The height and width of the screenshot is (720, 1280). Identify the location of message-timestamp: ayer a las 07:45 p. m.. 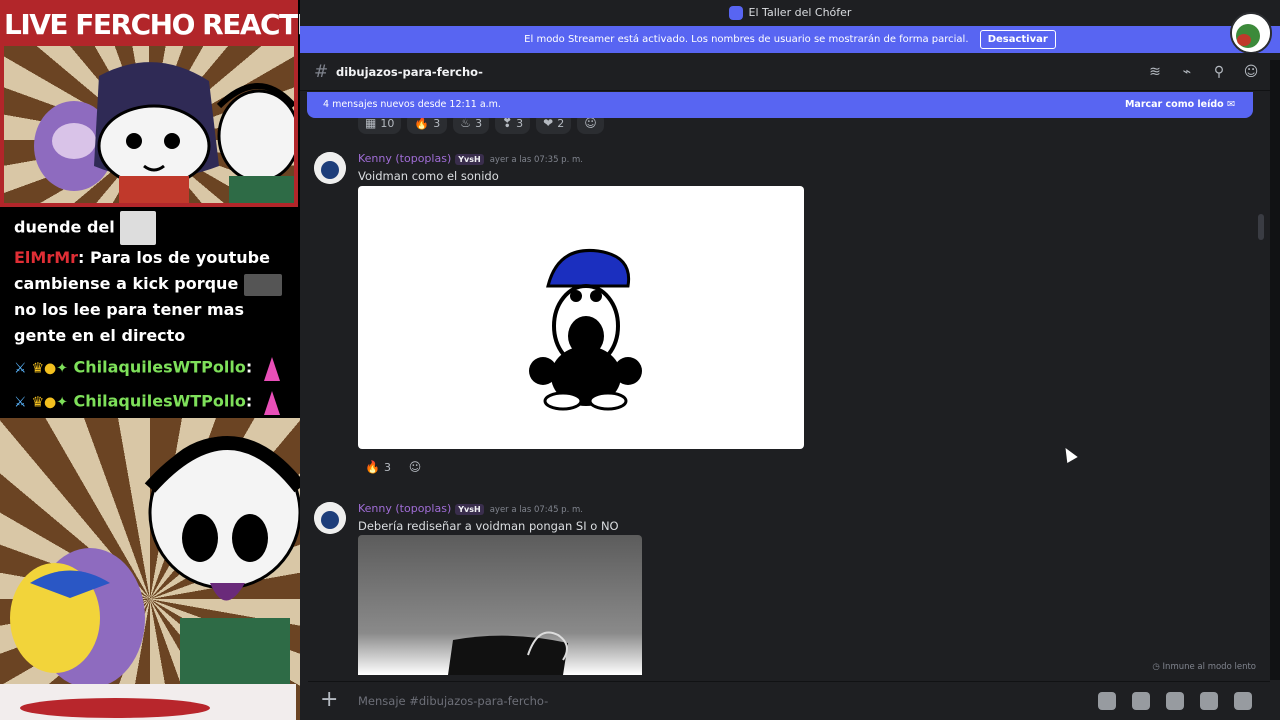
(536, 510).